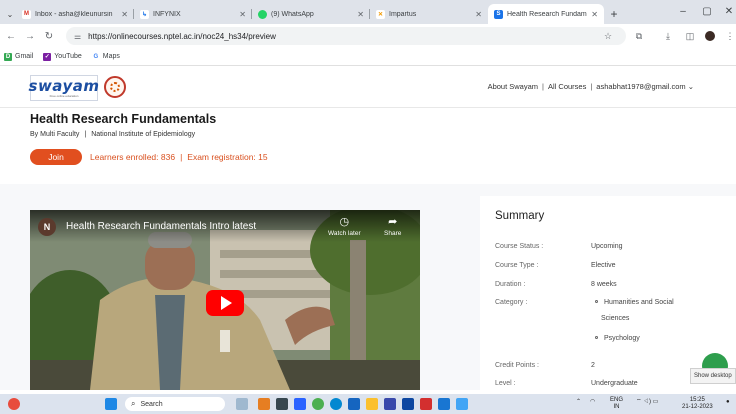  I want to click on acrobat-icon, so click(426, 404).